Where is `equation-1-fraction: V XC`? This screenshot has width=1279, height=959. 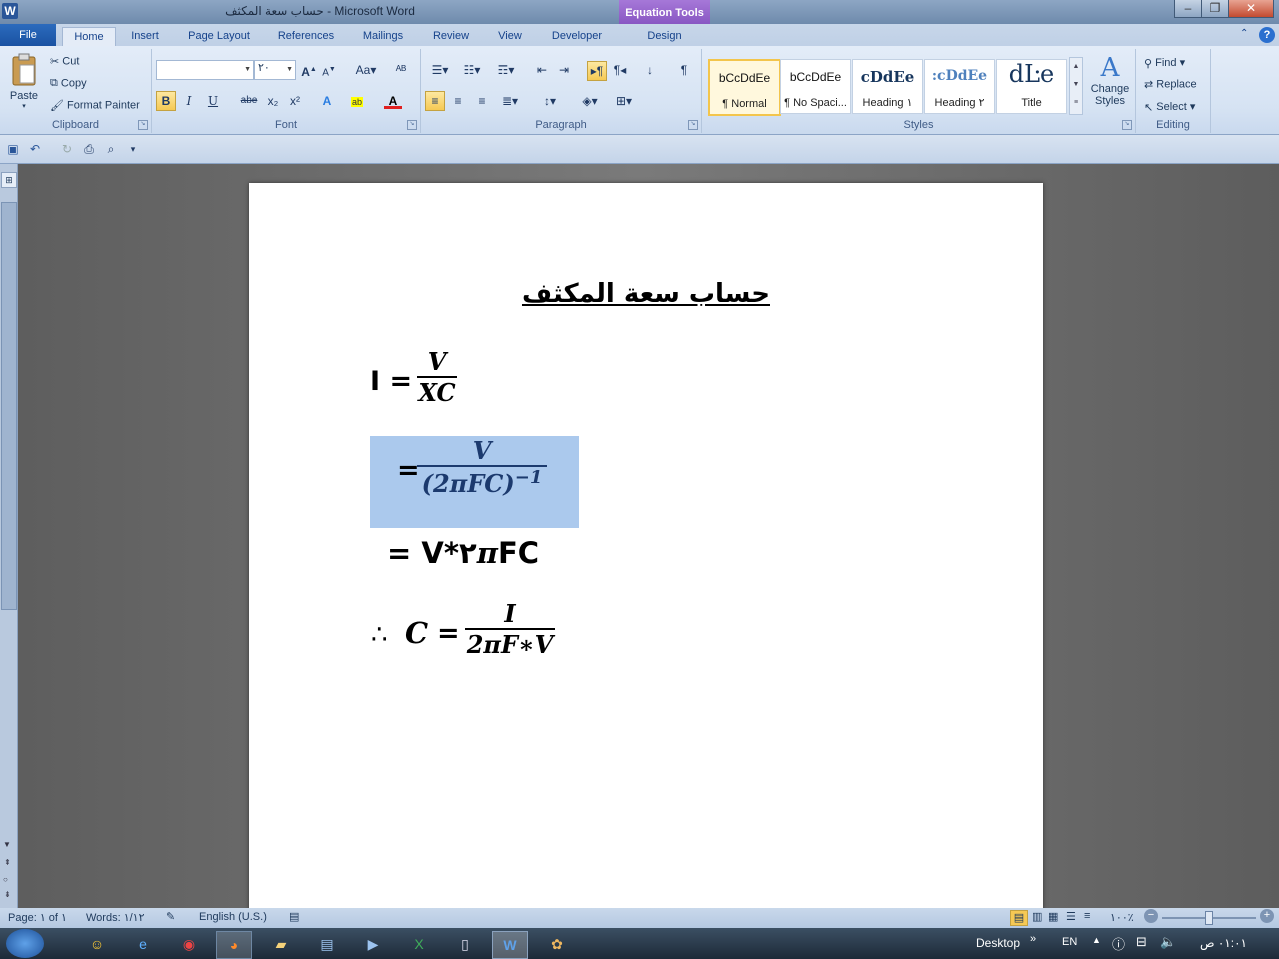 equation-1-fraction: V XC is located at coordinates (437, 377).